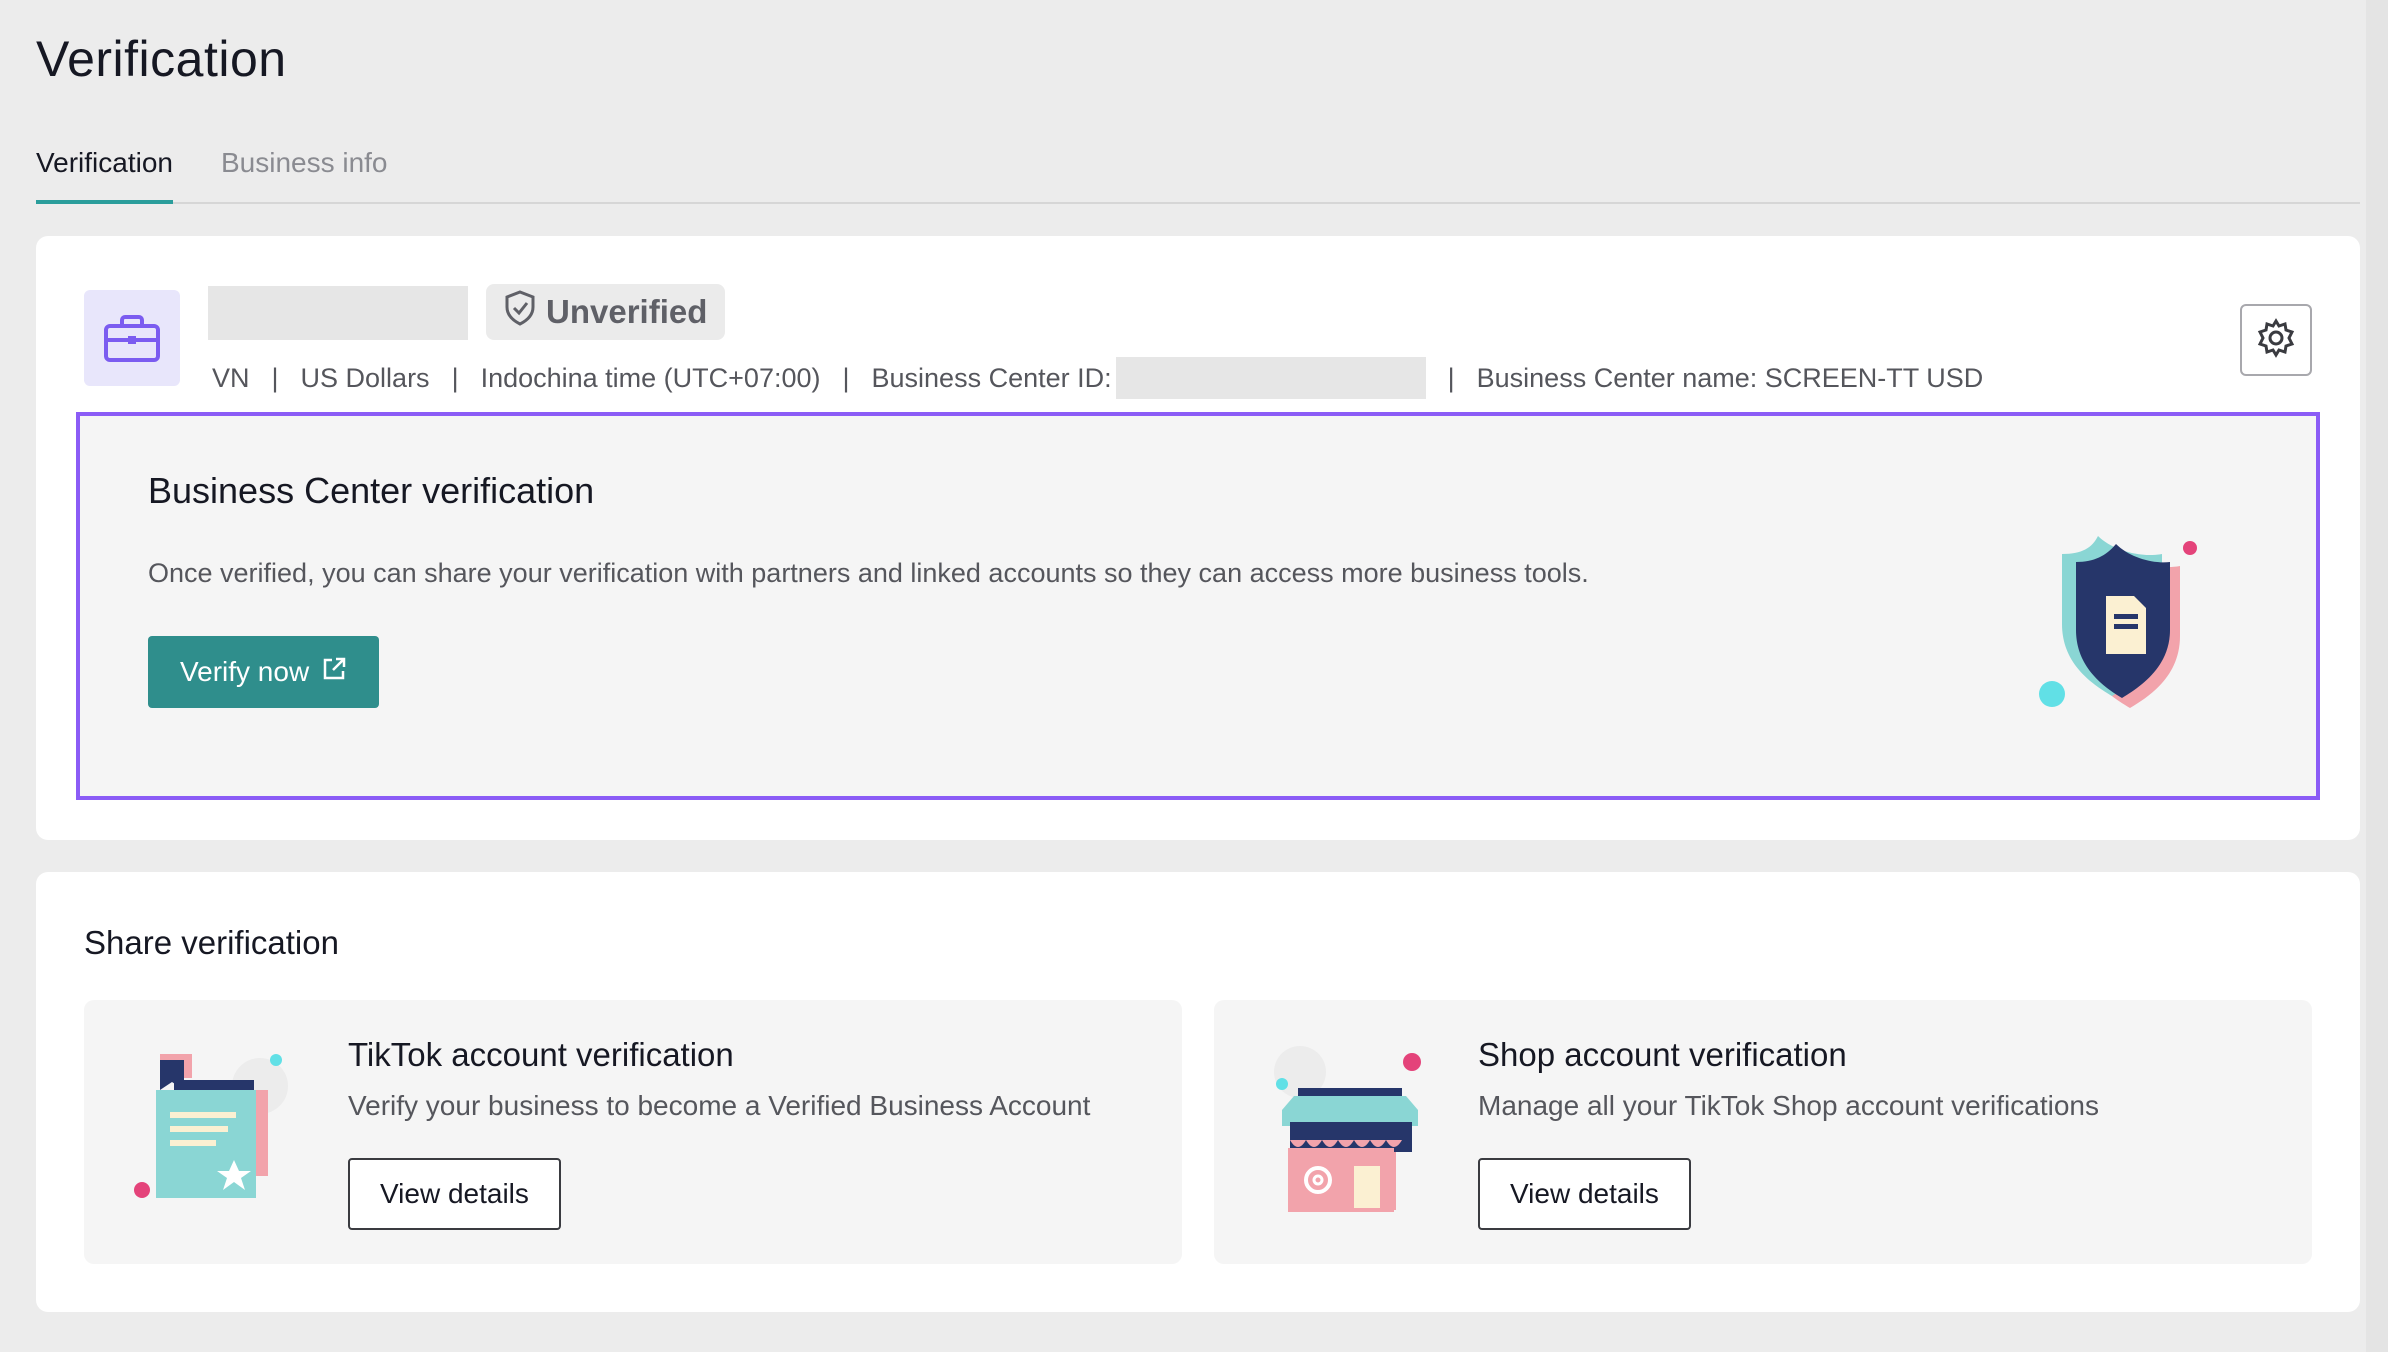 This screenshot has width=2388, height=1352. Describe the element at coordinates (541, 1054) in the screenshot. I see `tiktok-verification-title: TikTok account verification` at that location.